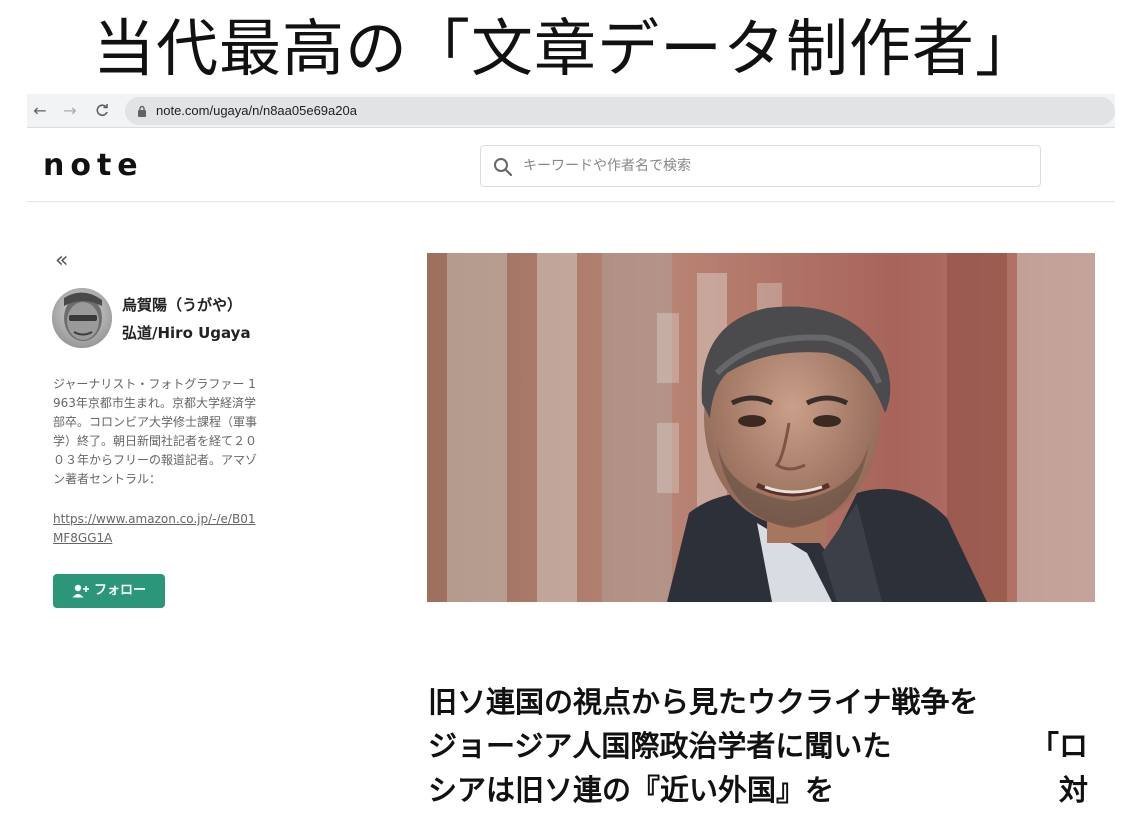  Describe the element at coordinates (61, 261) in the screenshot. I see `collapse-sidebar-button: «` at that location.